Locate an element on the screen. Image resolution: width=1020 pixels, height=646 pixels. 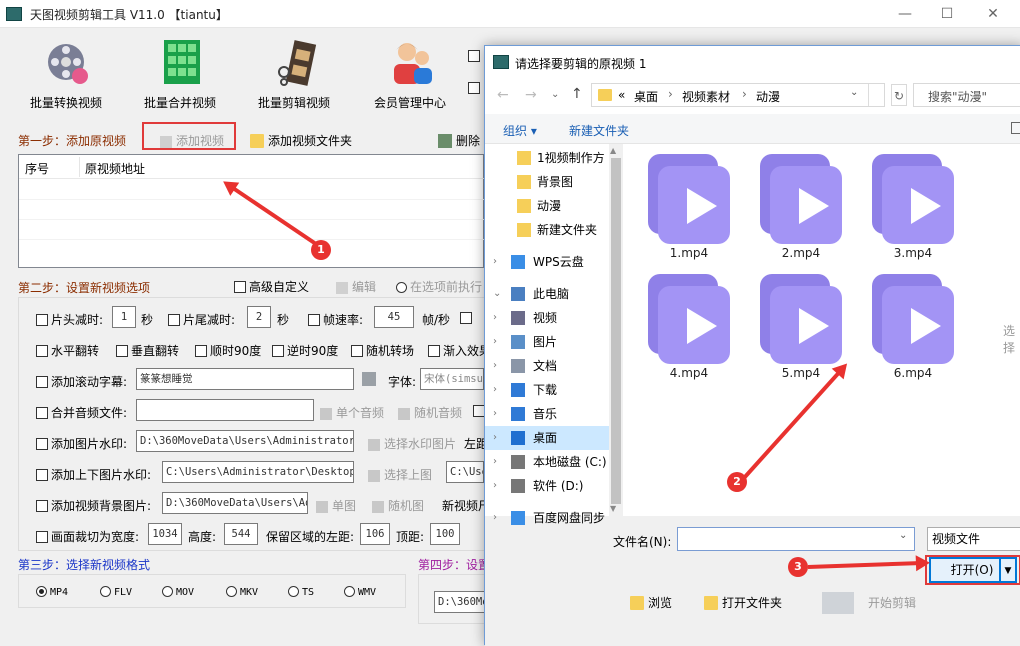
nav-item: › 图片 is located at coordinates (547, 342).